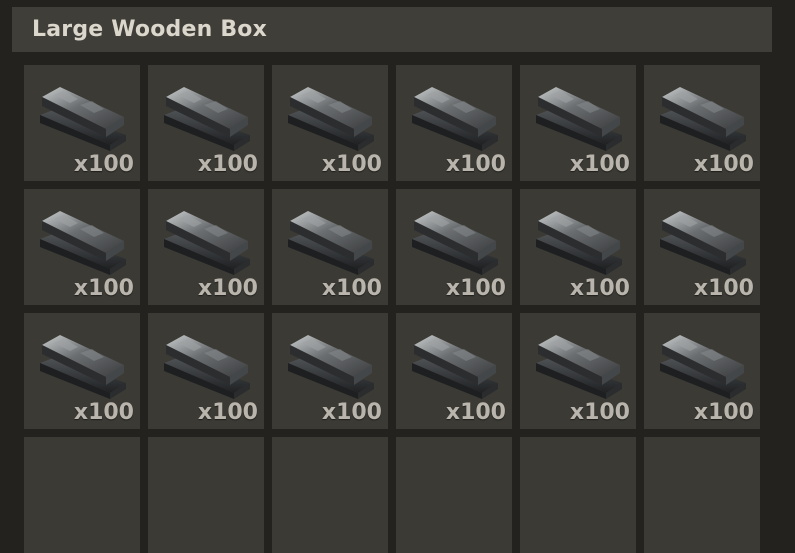 This screenshot has height=553, width=795. What do you see at coordinates (392, 29) in the screenshot?
I see `container-title-bar: Large Wooden Box` at bounding box center [392, 29].